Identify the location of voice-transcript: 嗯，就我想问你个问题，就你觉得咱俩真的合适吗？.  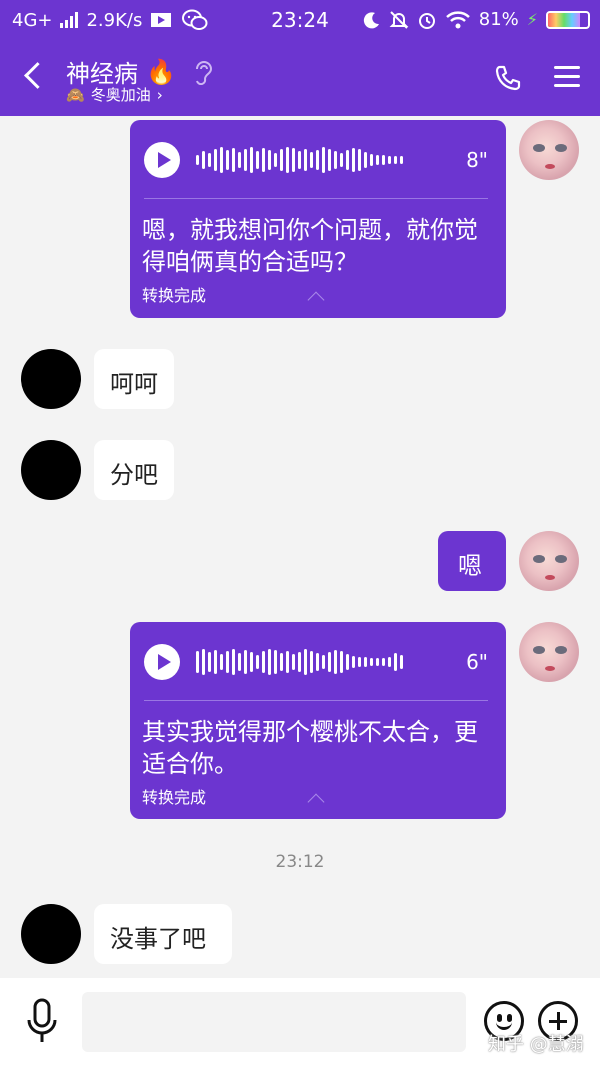
(310, 246).